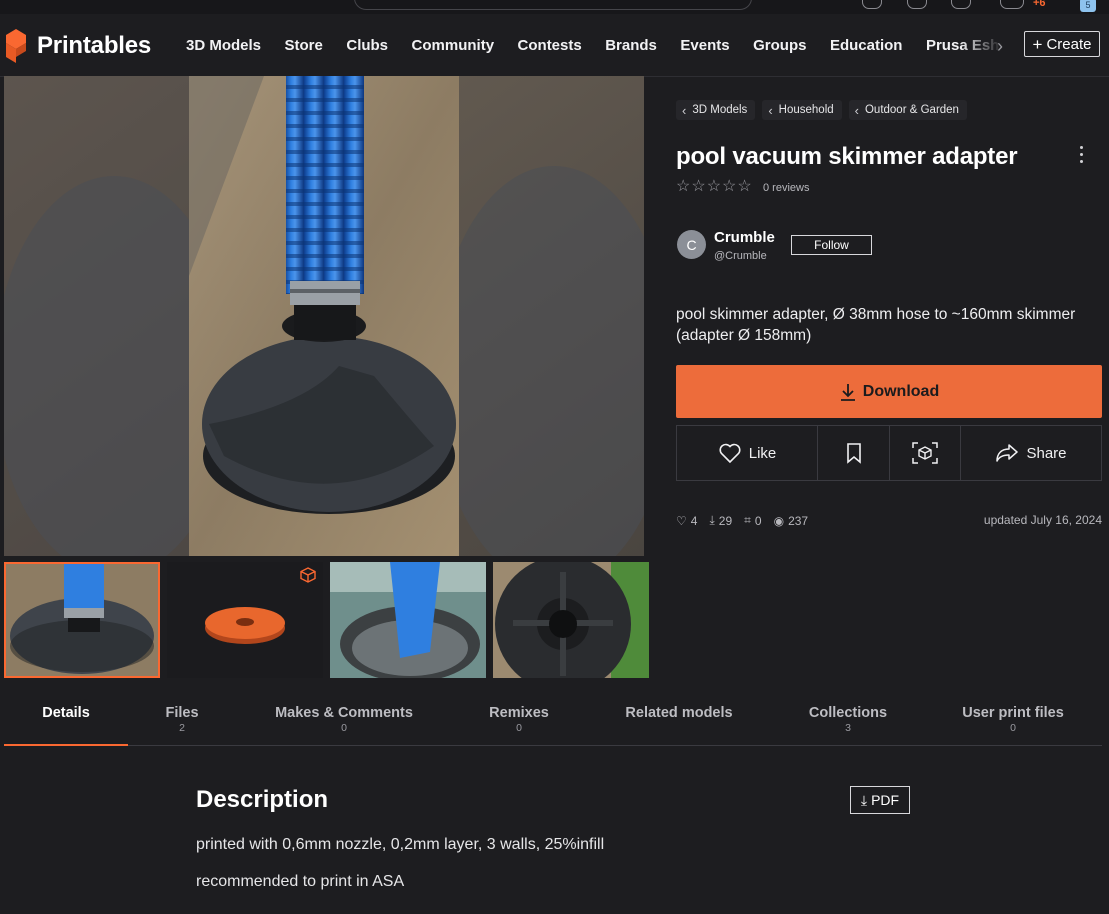 The image size is (1109, 914). Describe the element at coordinates (679, 713) in the screenshot. I see `tab-label: Related models` at that location.